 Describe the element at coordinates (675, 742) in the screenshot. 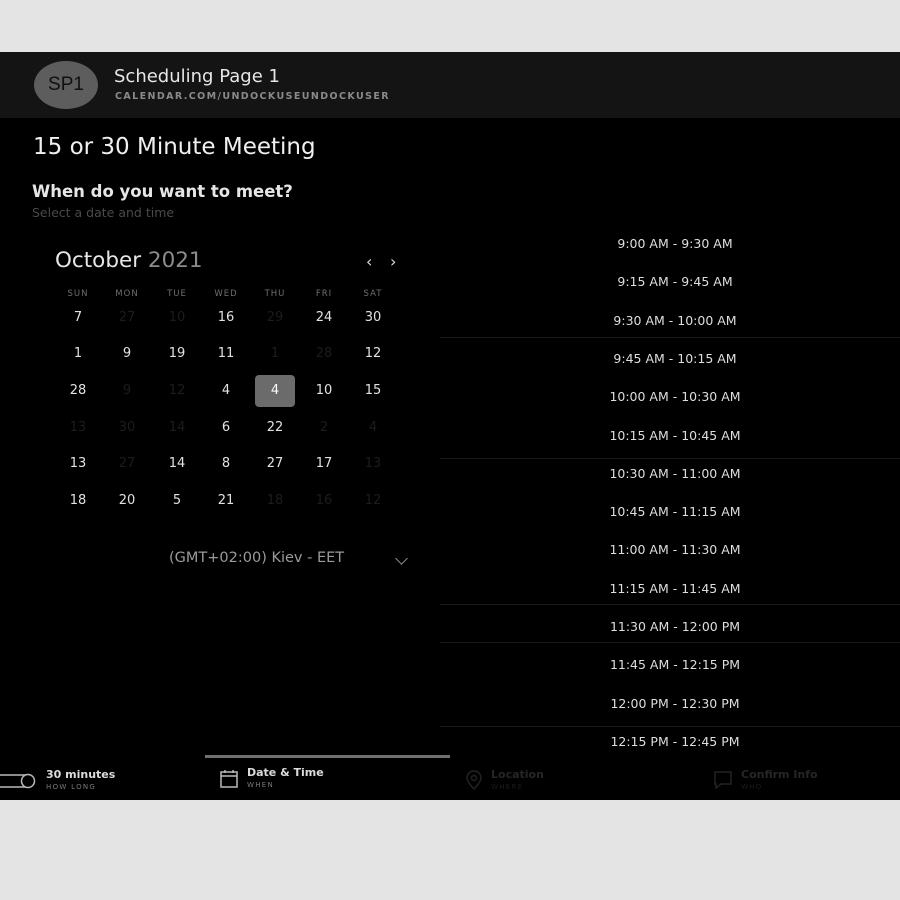

I see `time-slot-button: 12:15 PM - 12:45 PM` at that location.